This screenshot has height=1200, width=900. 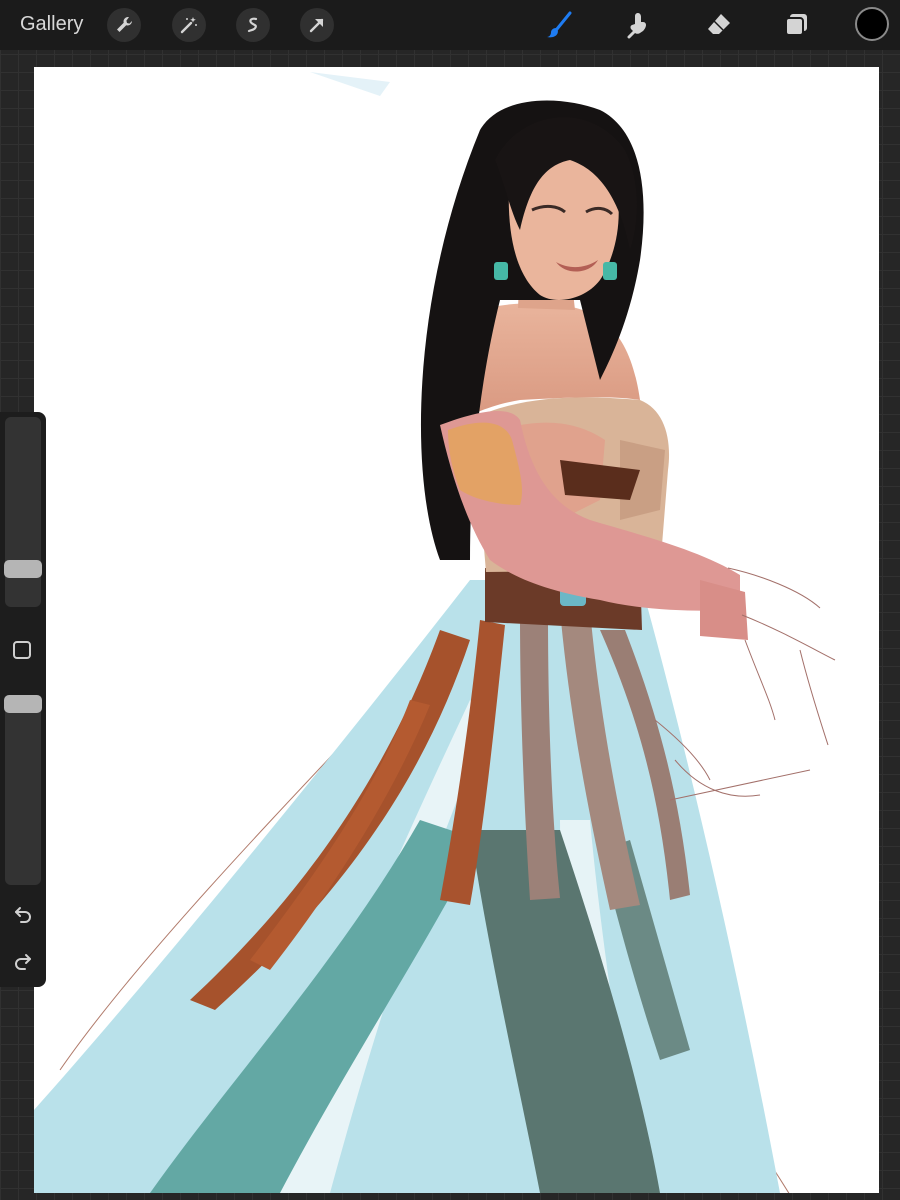 I want to click on selection-button, so click(x=253, y=25).